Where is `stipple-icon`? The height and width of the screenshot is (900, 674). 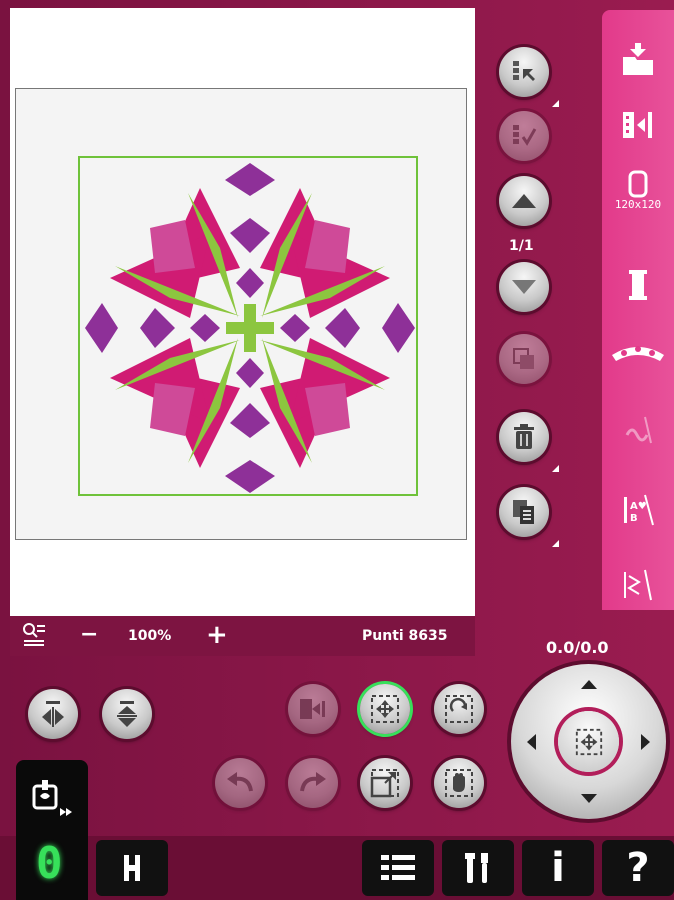
stipple-icon is located at coordinates (638, 430).